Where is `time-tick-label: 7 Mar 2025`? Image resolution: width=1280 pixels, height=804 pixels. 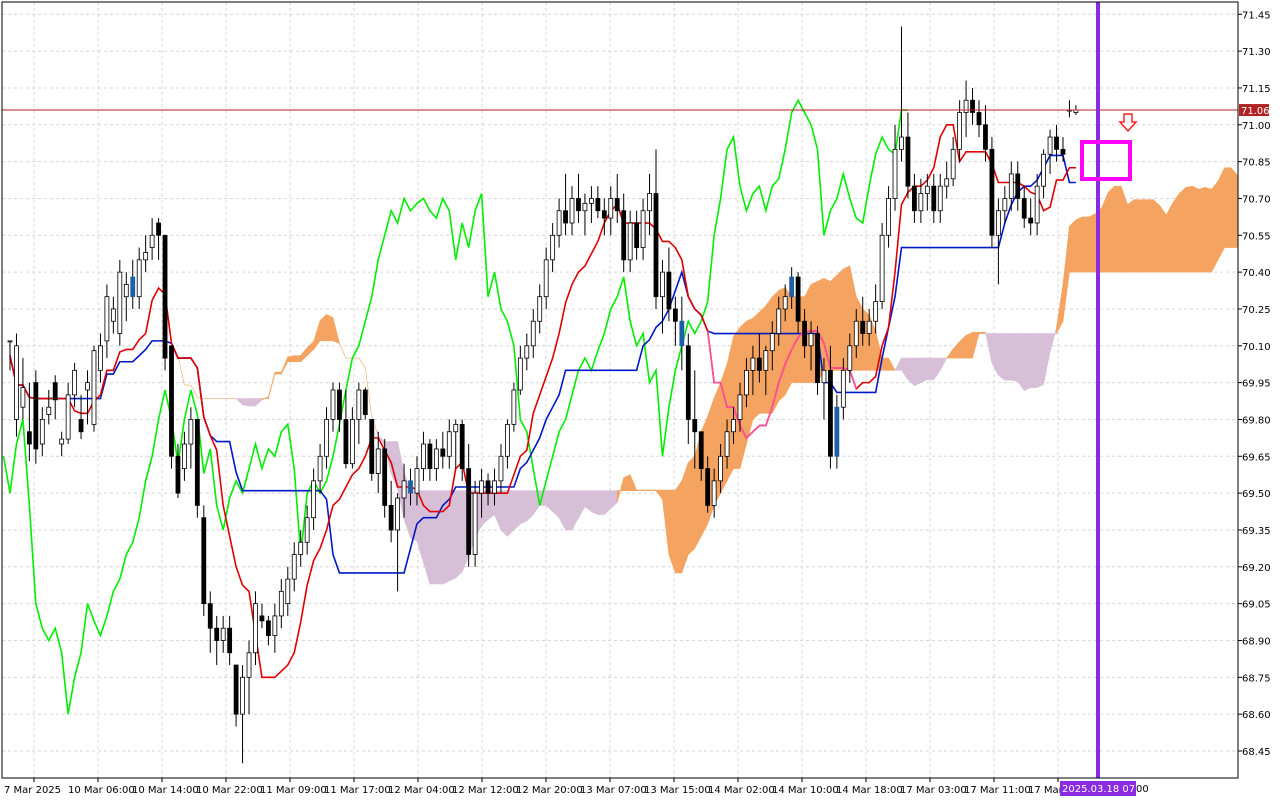
time-tick-label: 7 Mar 2025 is located at coordinates (32, 790).